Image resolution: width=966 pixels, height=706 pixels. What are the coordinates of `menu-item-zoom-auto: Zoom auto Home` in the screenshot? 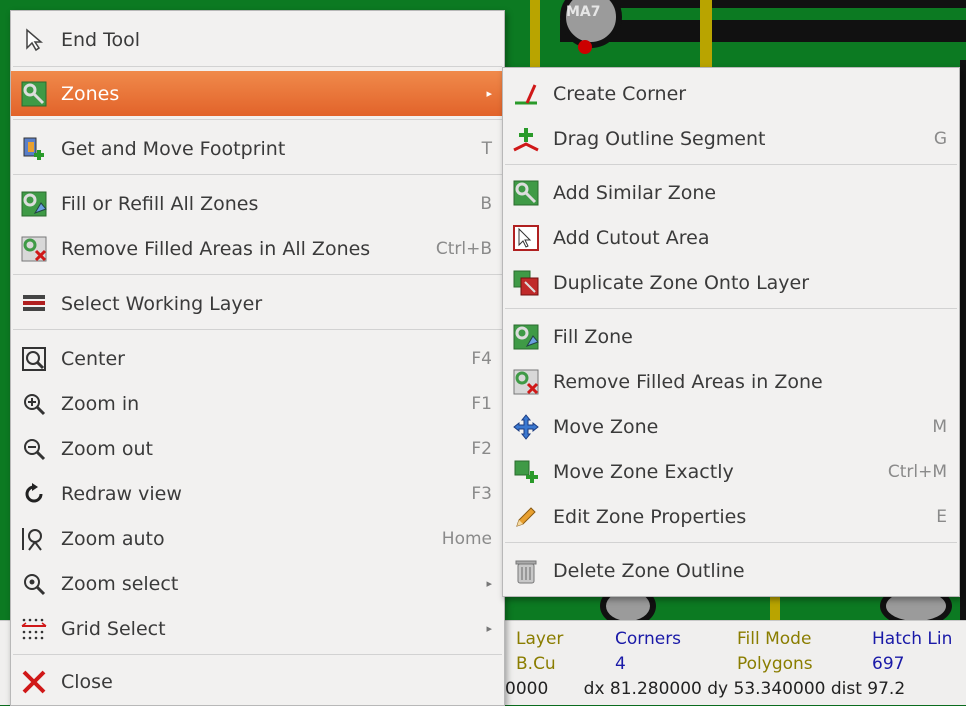 It's located at (257, 538).